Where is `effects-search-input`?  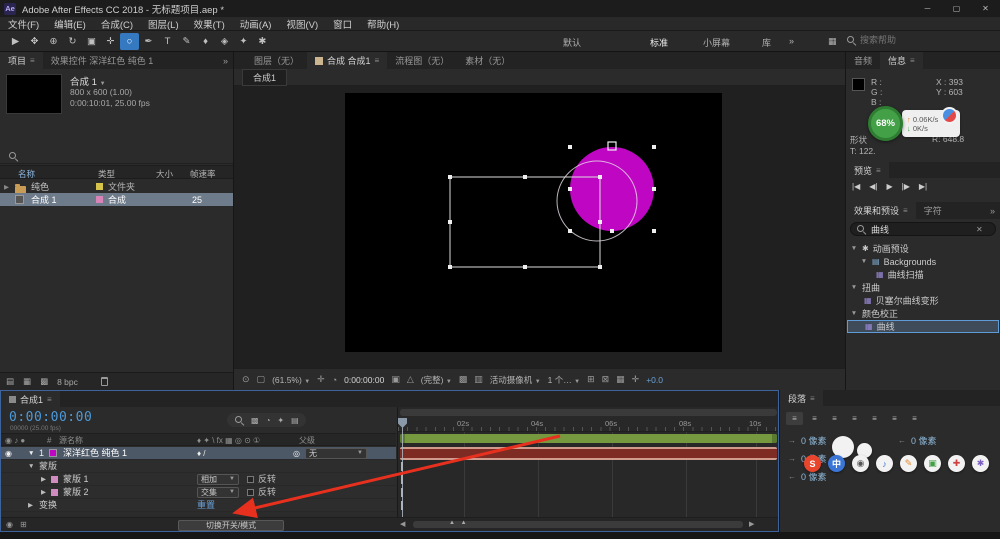 effects-search-input is located at coordinates (921, 229).